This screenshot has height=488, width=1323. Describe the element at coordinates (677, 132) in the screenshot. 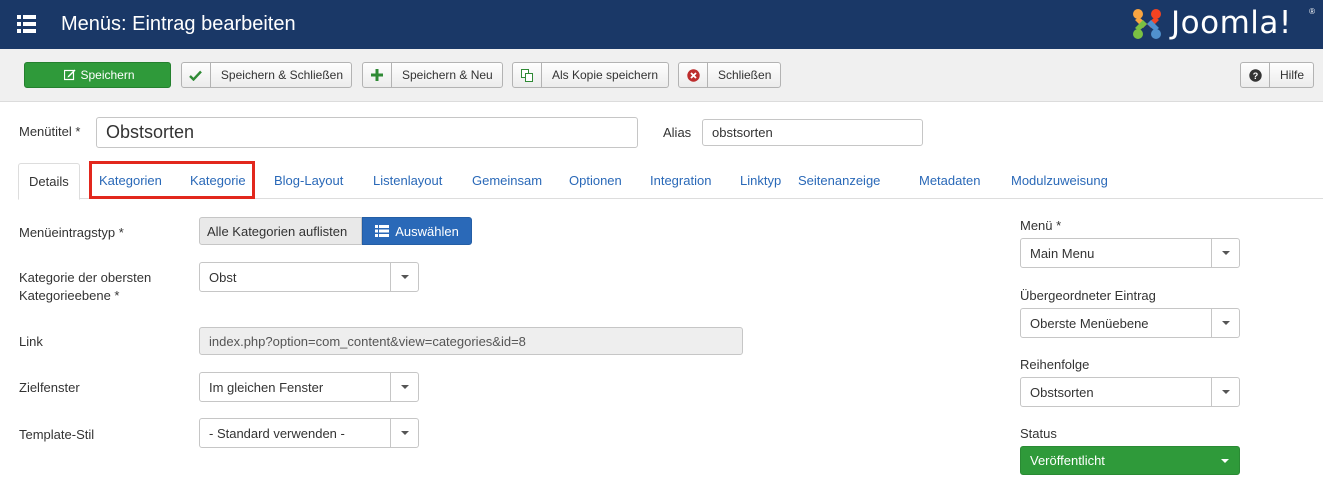

I see `alias-label: Alias` at that location.